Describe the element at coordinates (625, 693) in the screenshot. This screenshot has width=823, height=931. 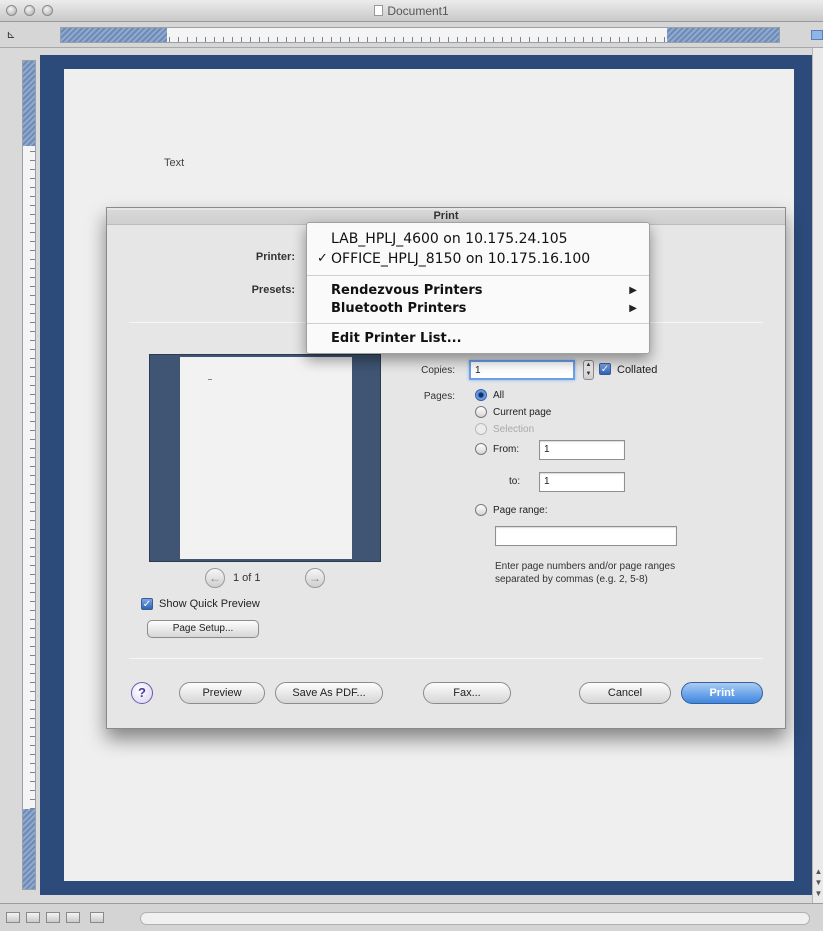
I see `cancel-button: Cancel` at that location.